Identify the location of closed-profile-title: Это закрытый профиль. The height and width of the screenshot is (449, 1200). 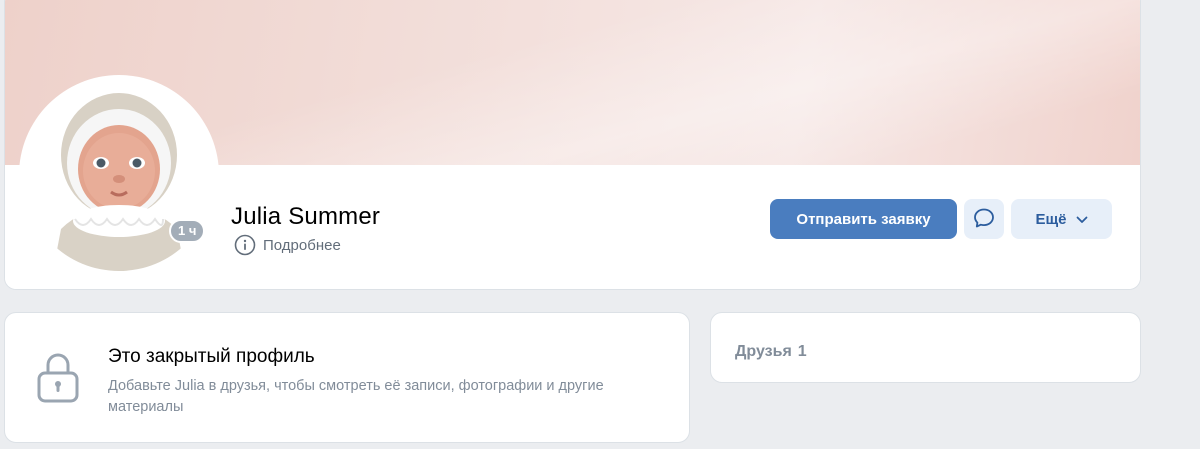
(211, 356).